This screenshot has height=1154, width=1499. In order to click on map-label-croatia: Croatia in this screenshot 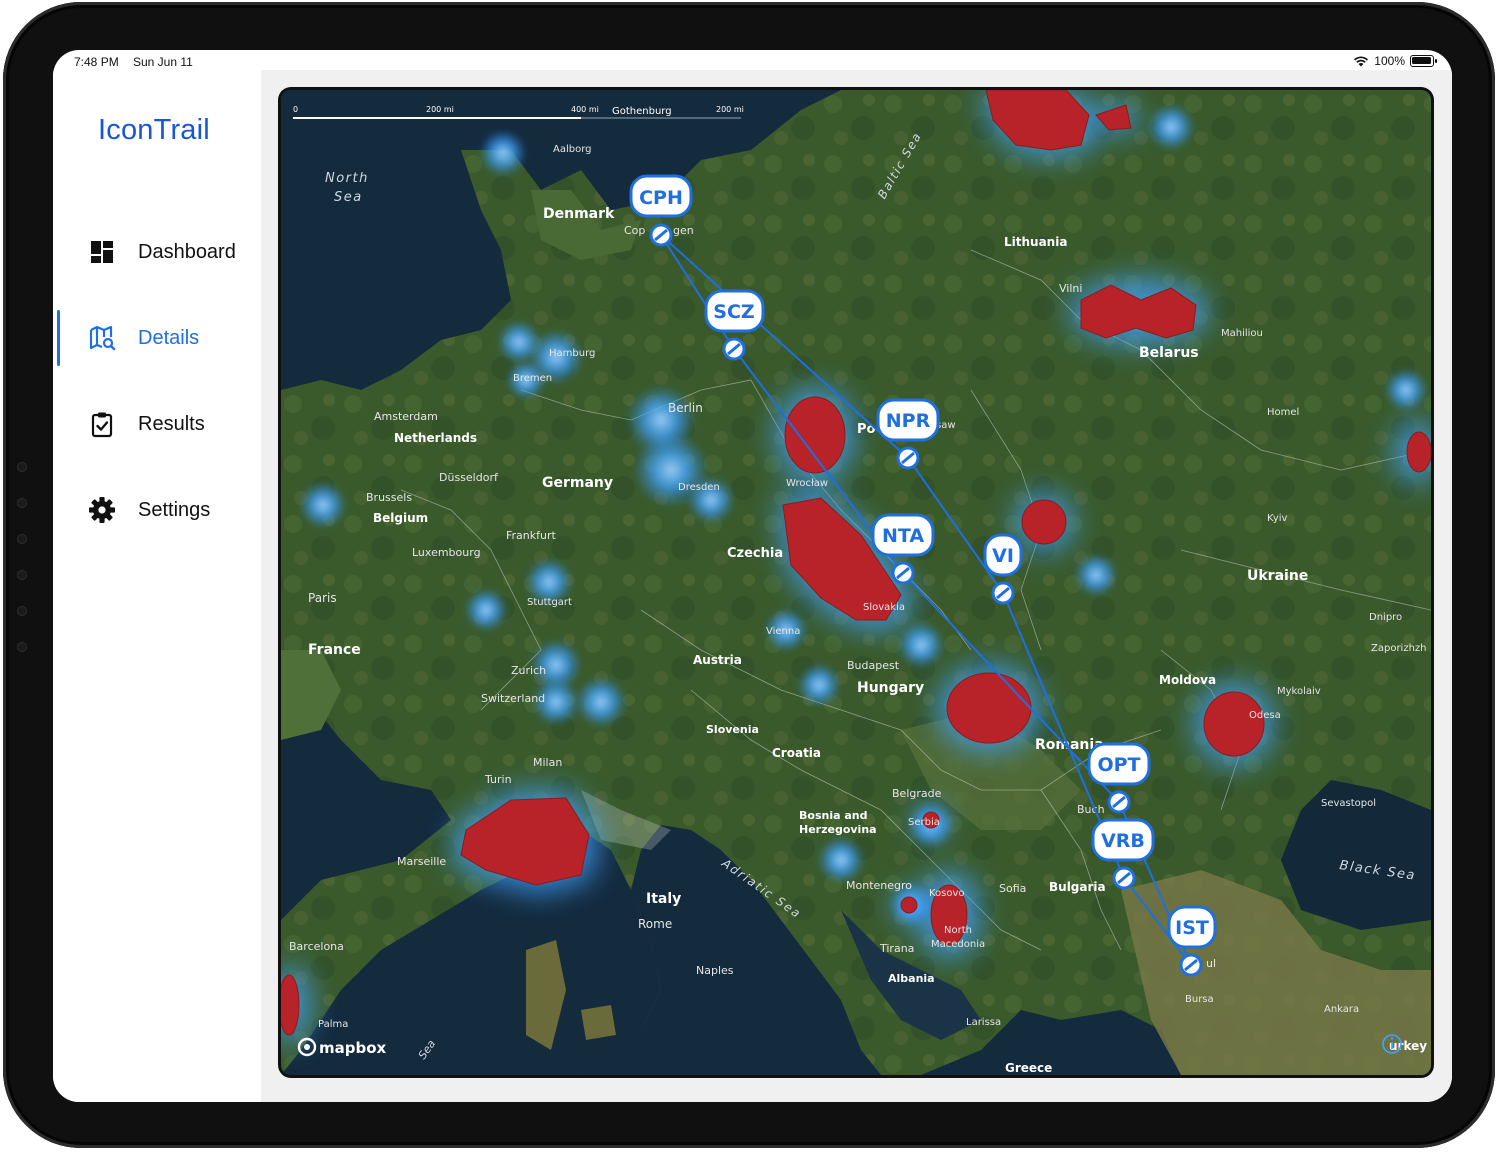, I will do `click(796, 753)`.